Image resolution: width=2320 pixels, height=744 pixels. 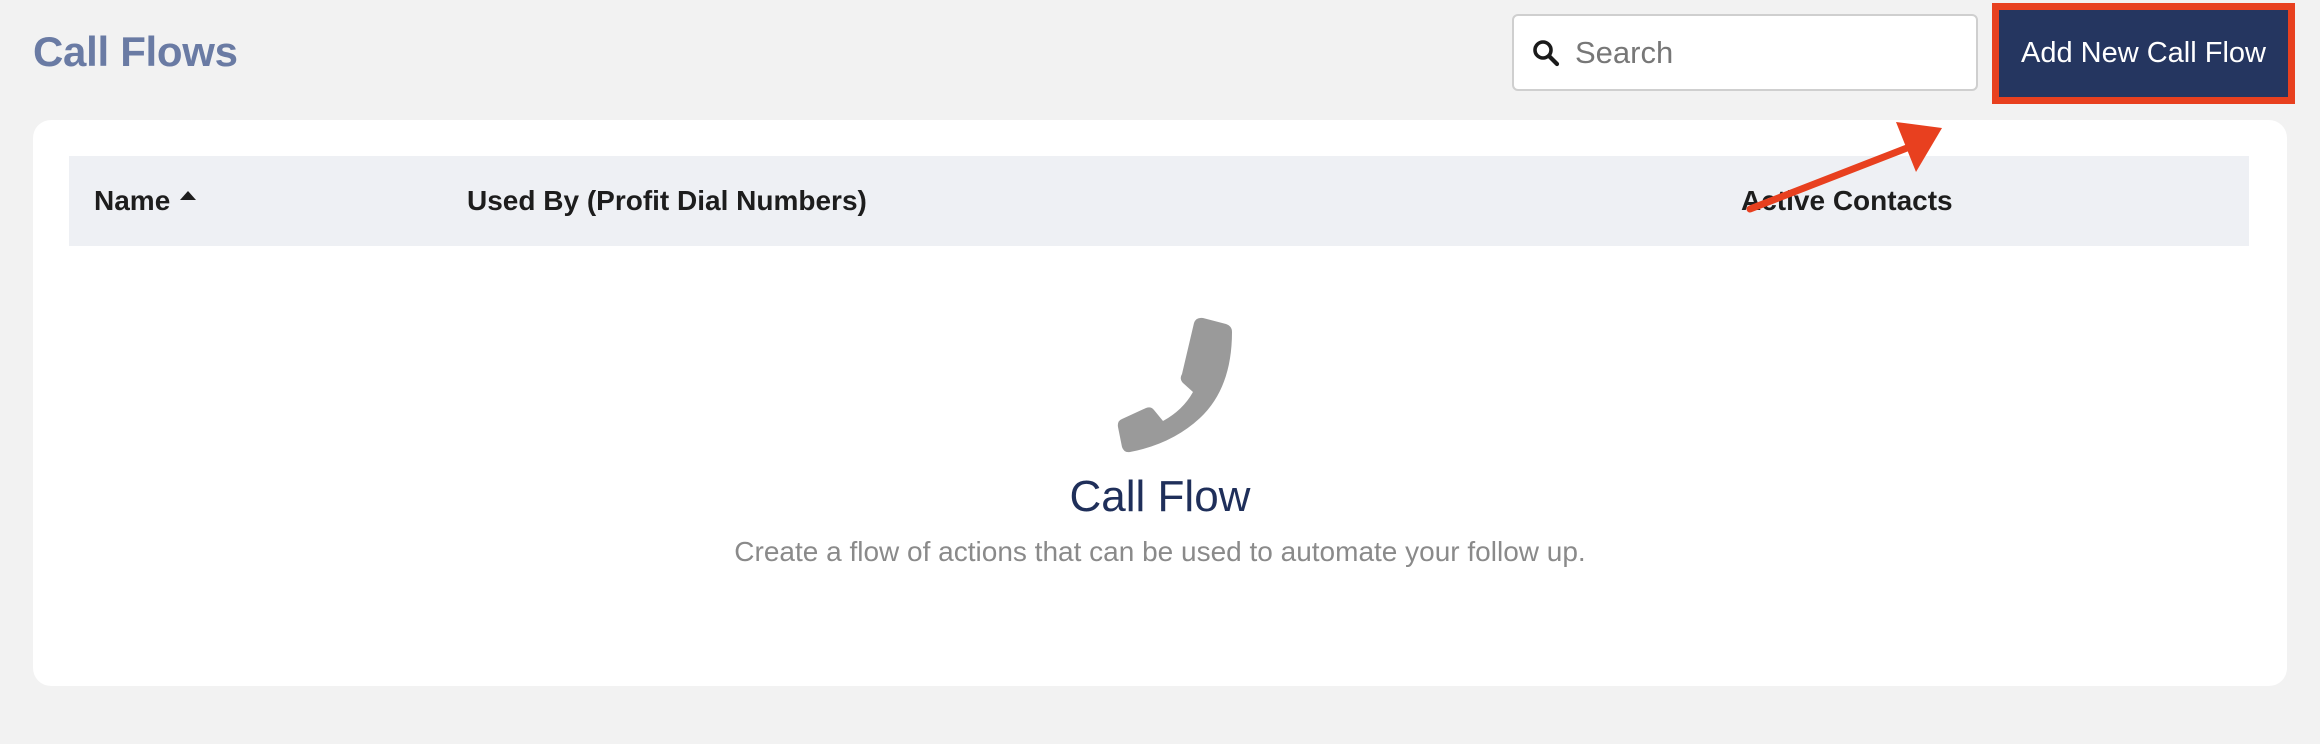 I want to click on search-input, so click(x=1765, y=52).